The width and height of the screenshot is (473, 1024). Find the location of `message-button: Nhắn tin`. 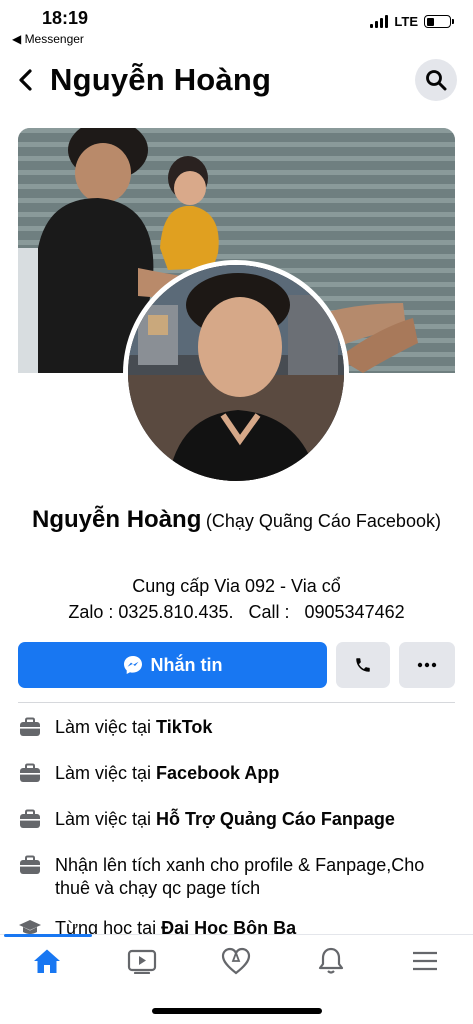

message-button: Nhắn tin is located at coordinates (172, 665).